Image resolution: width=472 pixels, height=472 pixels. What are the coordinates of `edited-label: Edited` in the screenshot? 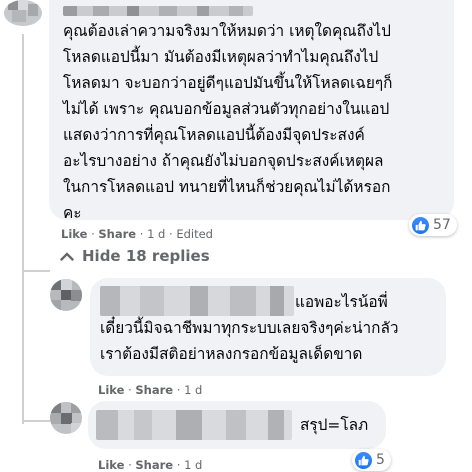 It's located at (194, 234).